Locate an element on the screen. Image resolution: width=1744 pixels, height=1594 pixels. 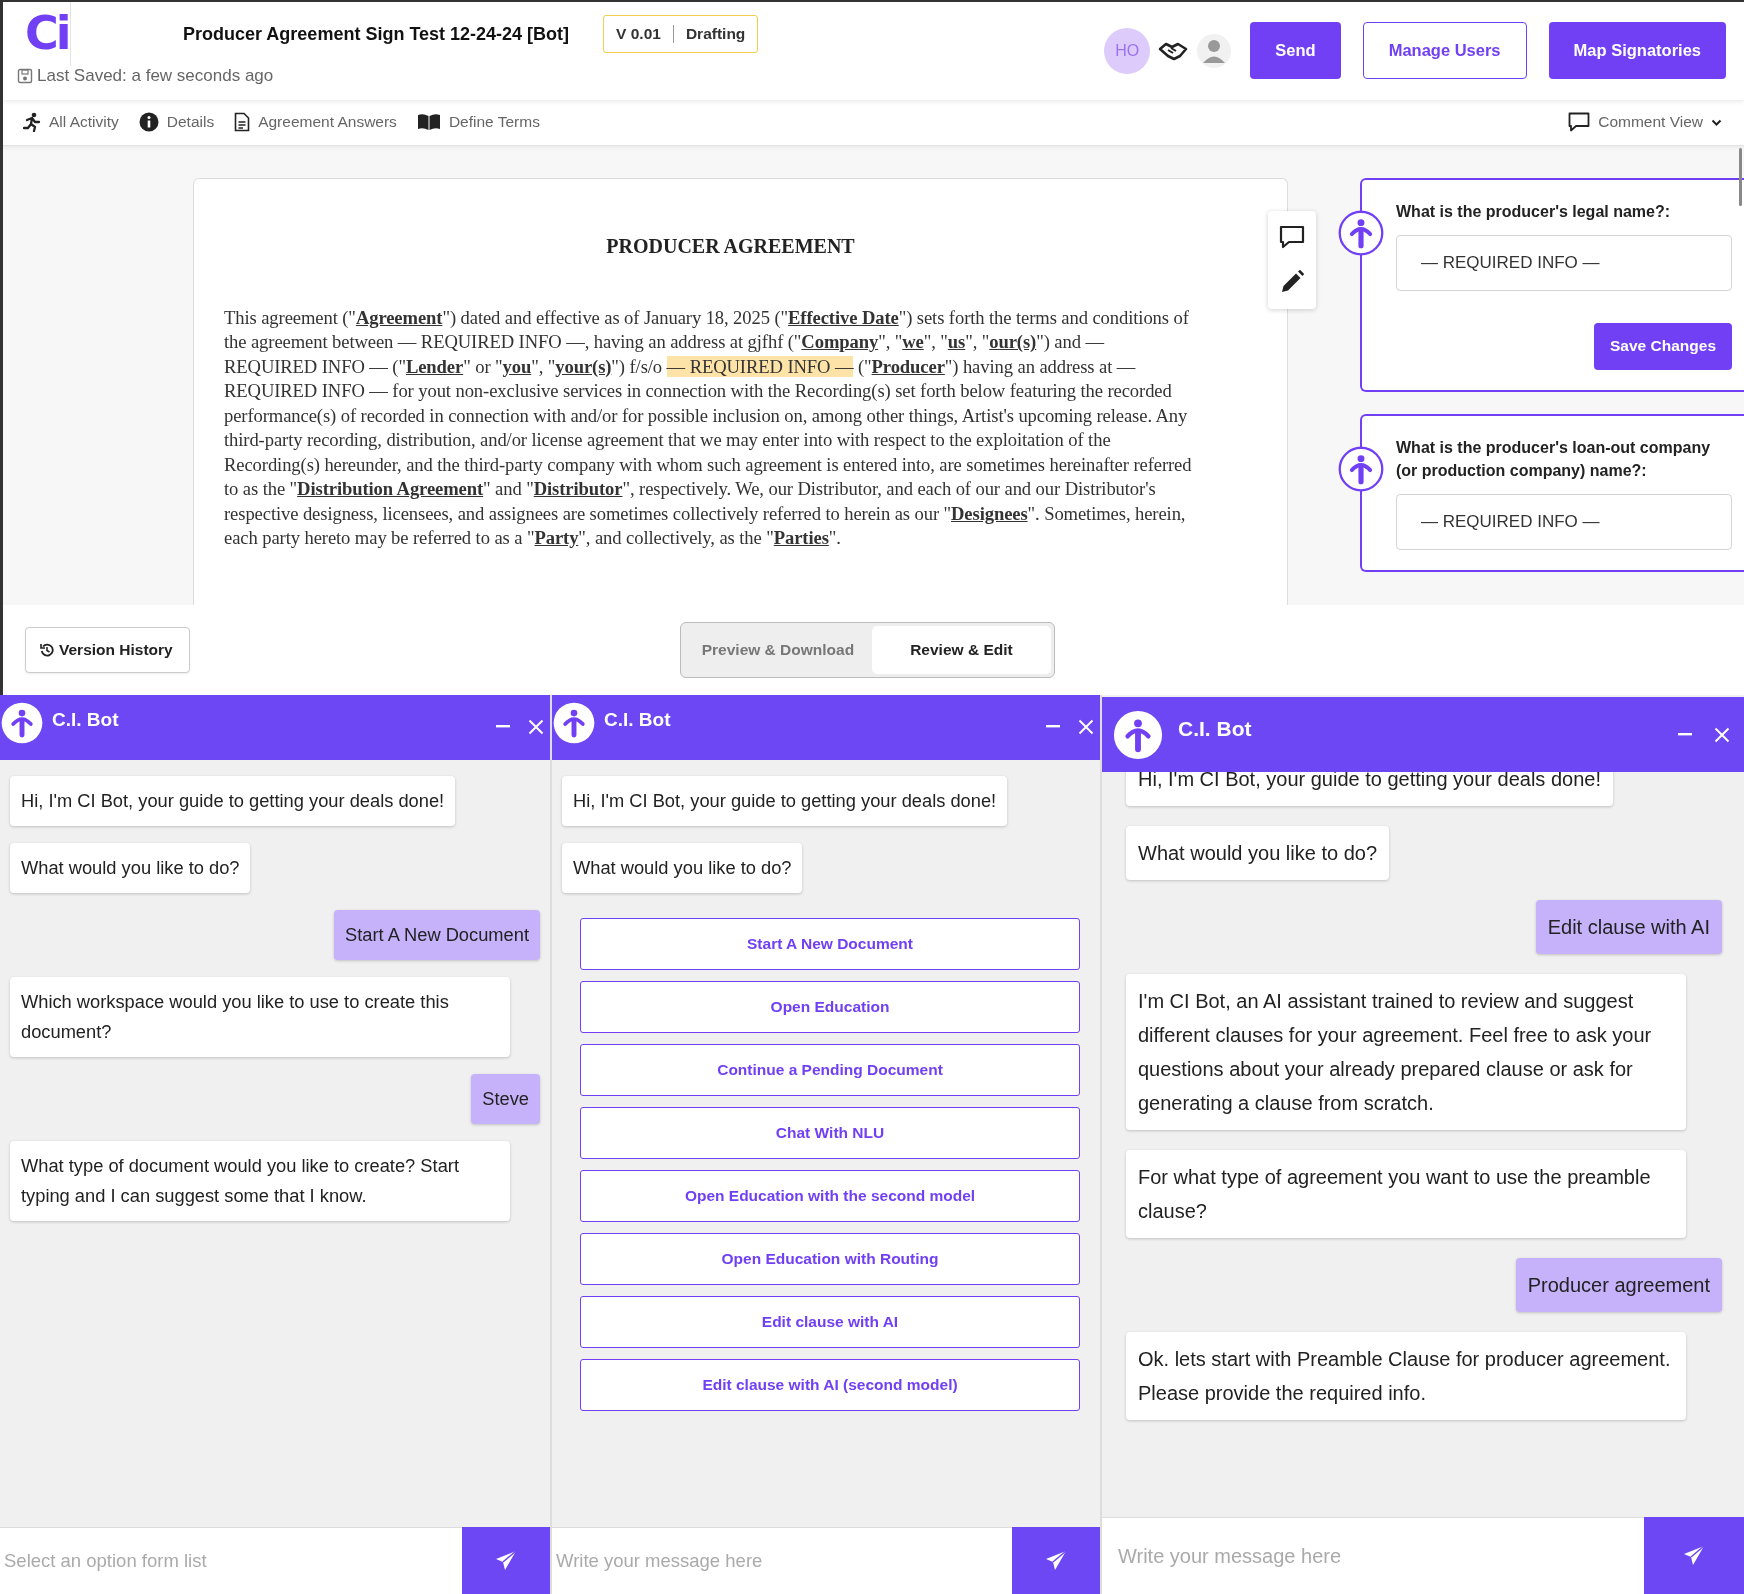
book-icon is located at coordinates (428, 122).